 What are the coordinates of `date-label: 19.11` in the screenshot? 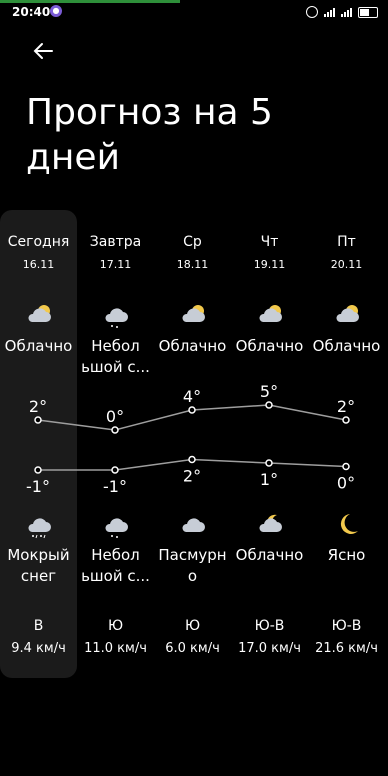 It's located at (269, 264).